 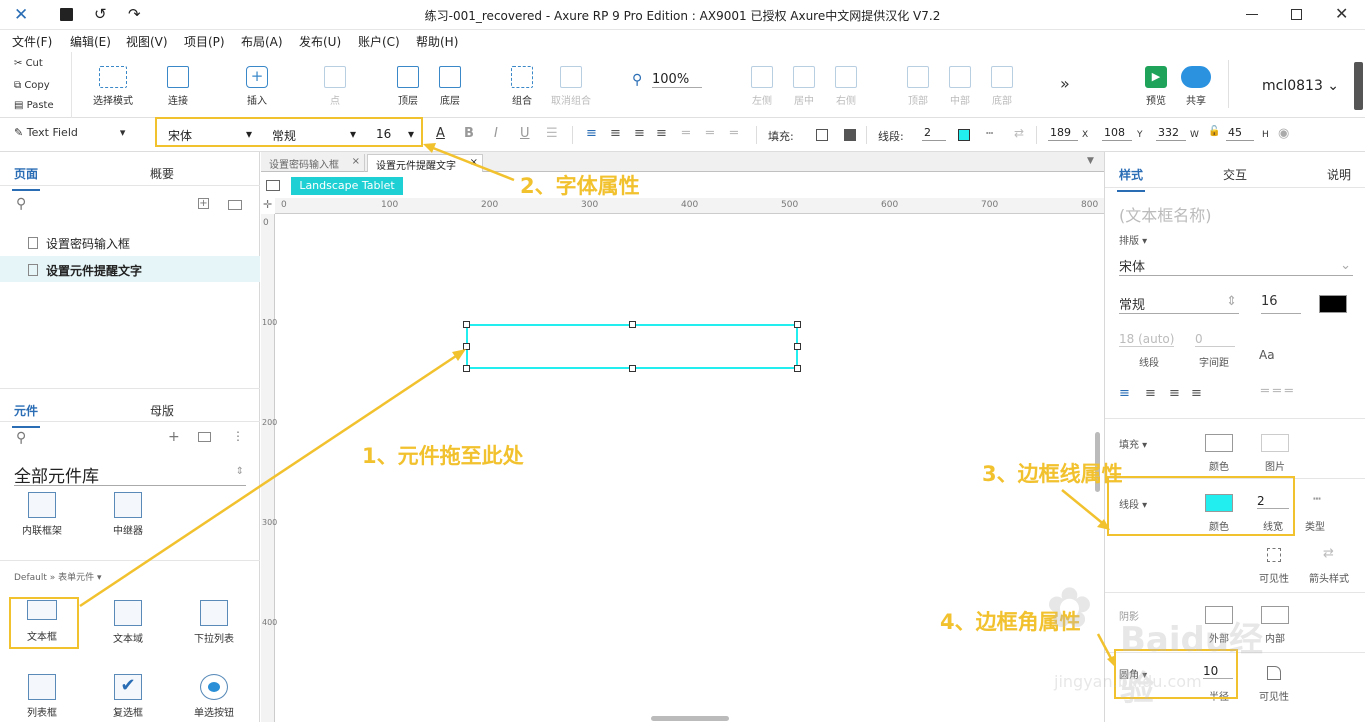 I want to click on annotation-2: 2、字体属性, so click(x=580, y=186).